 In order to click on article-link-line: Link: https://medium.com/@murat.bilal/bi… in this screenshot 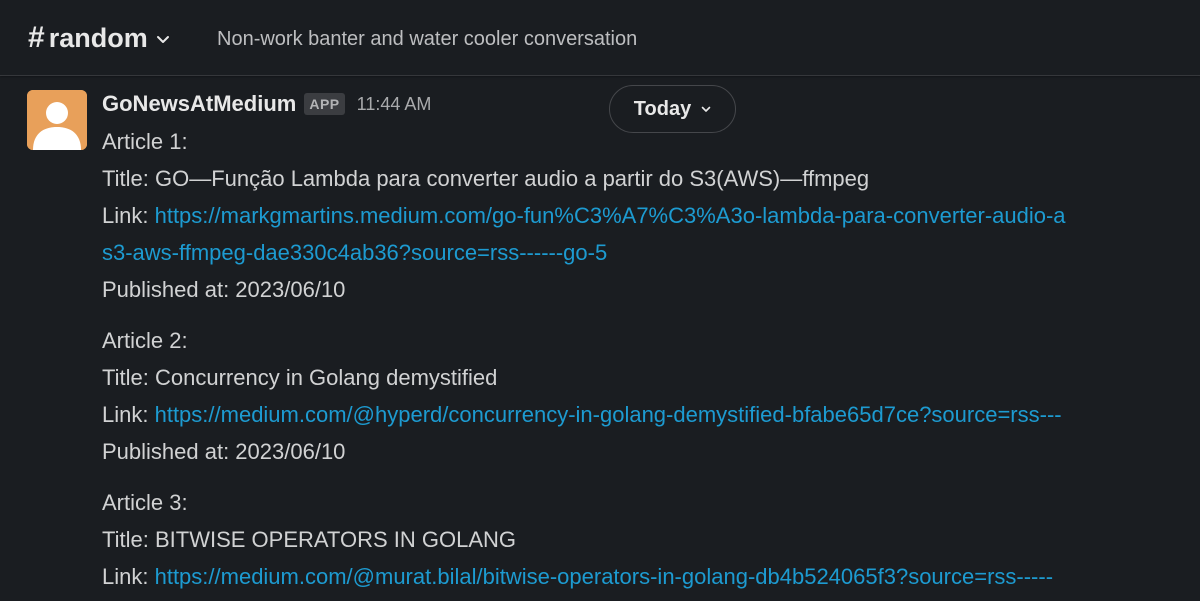, I will do `click(651, 576)`.